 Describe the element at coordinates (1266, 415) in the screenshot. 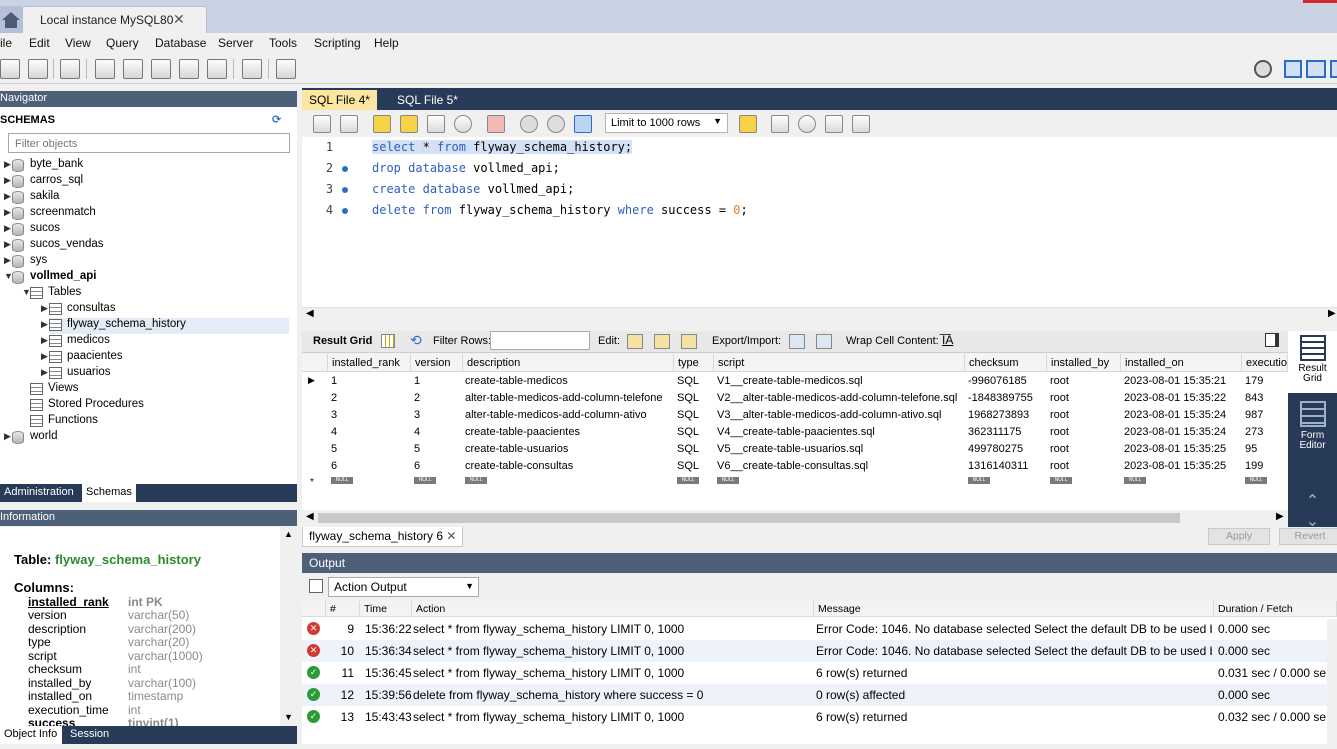

I see `grid-cell: 987` at that location.